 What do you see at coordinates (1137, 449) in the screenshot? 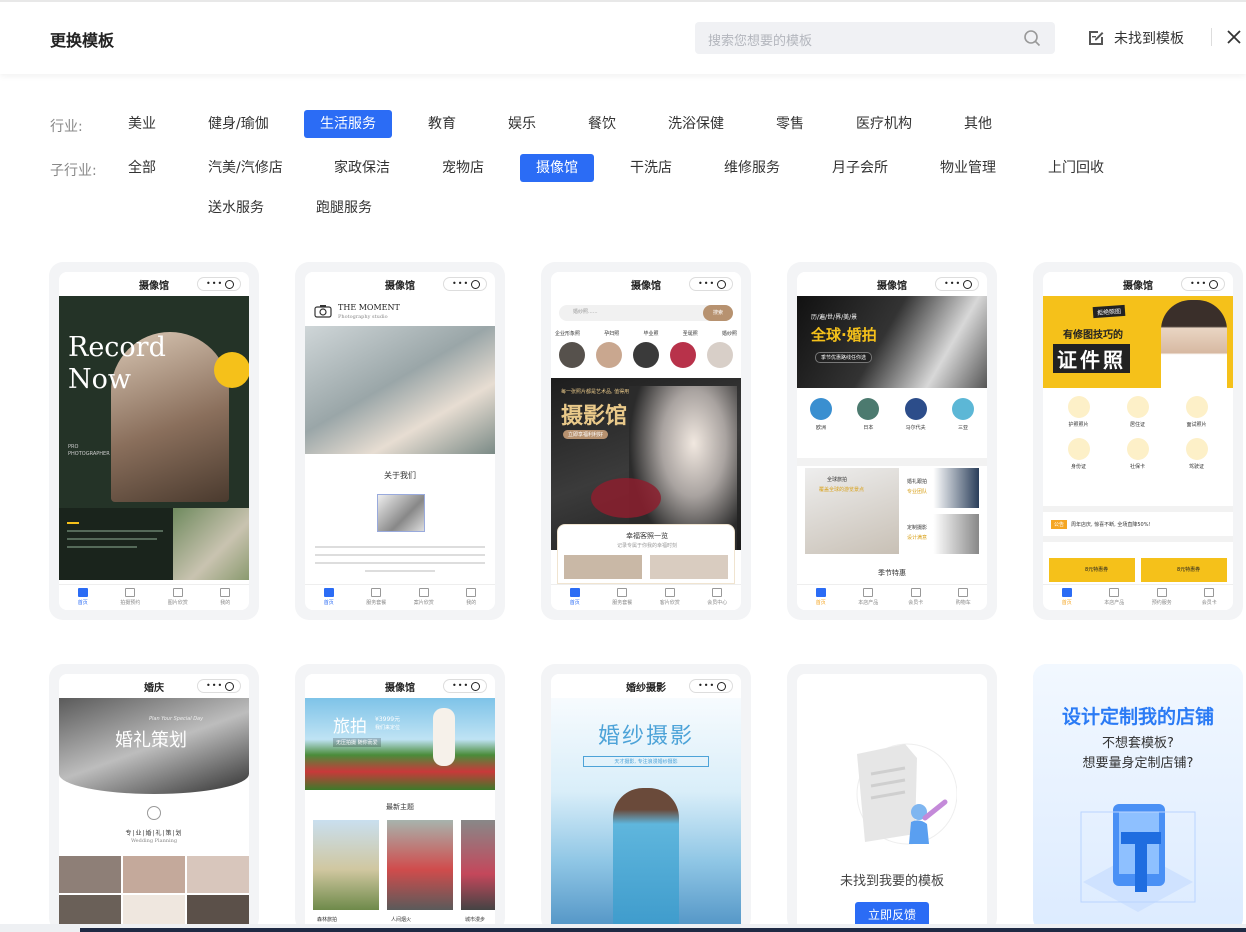
I see `building-icon` at bounding box center [1137, 449].